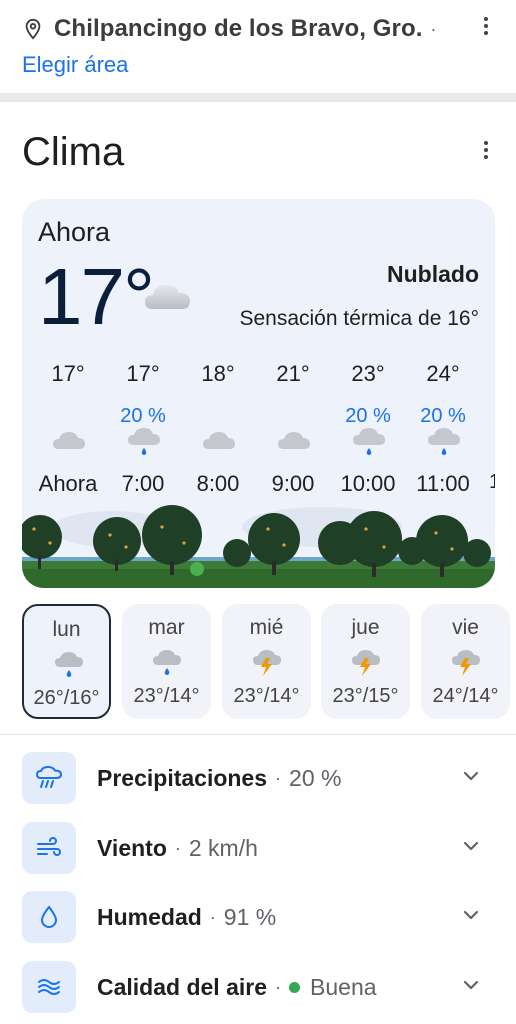 Image resolution: width=516 pixels, height=1024 pixels. I want to click on wind-value: 2 km/h, so click(223, 847).